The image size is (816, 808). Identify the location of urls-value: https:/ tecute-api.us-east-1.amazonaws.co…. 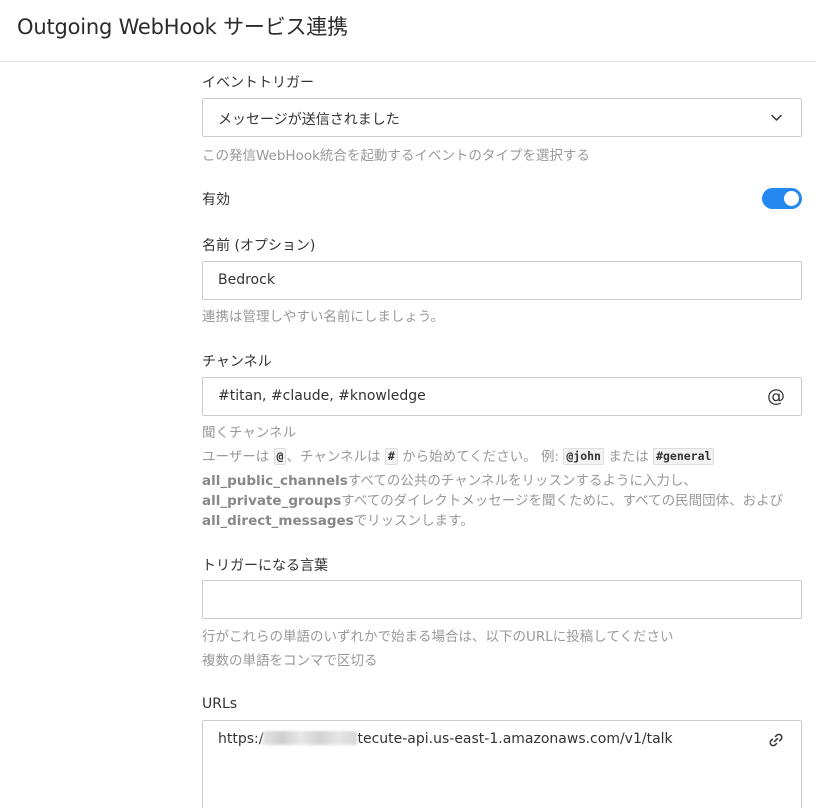
(445, 739).